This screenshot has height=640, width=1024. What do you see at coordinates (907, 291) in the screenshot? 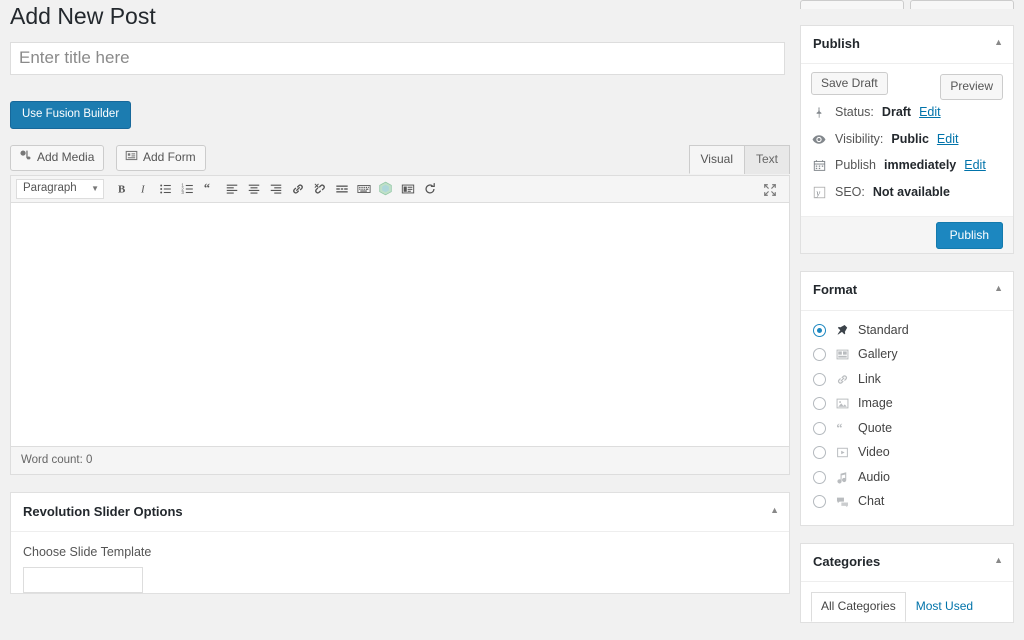
I see `format-box-header: Format ▲` at bounding box center [907, 291].